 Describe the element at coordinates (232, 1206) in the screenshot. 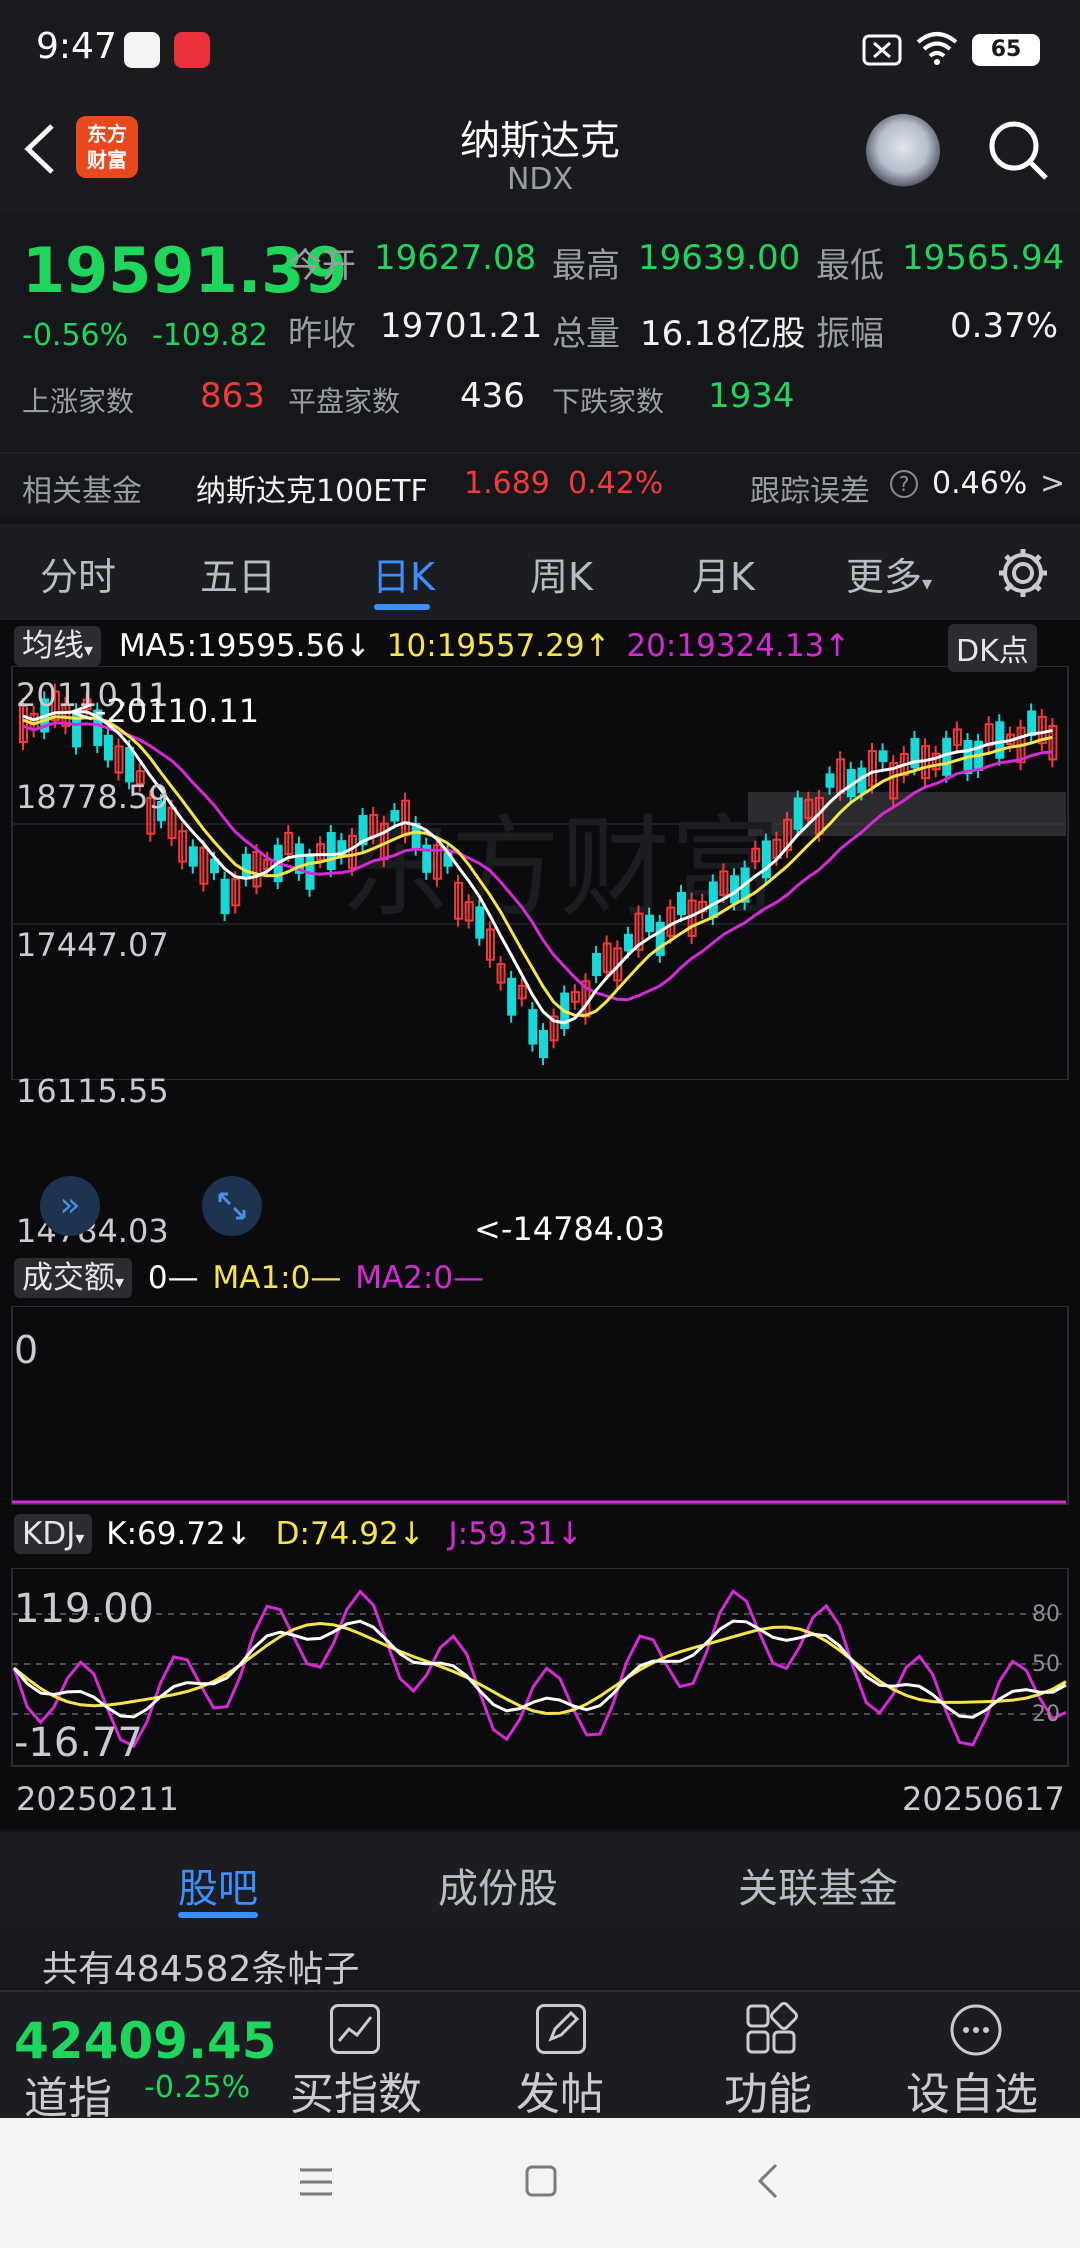

I see `expand-icon` at that location.